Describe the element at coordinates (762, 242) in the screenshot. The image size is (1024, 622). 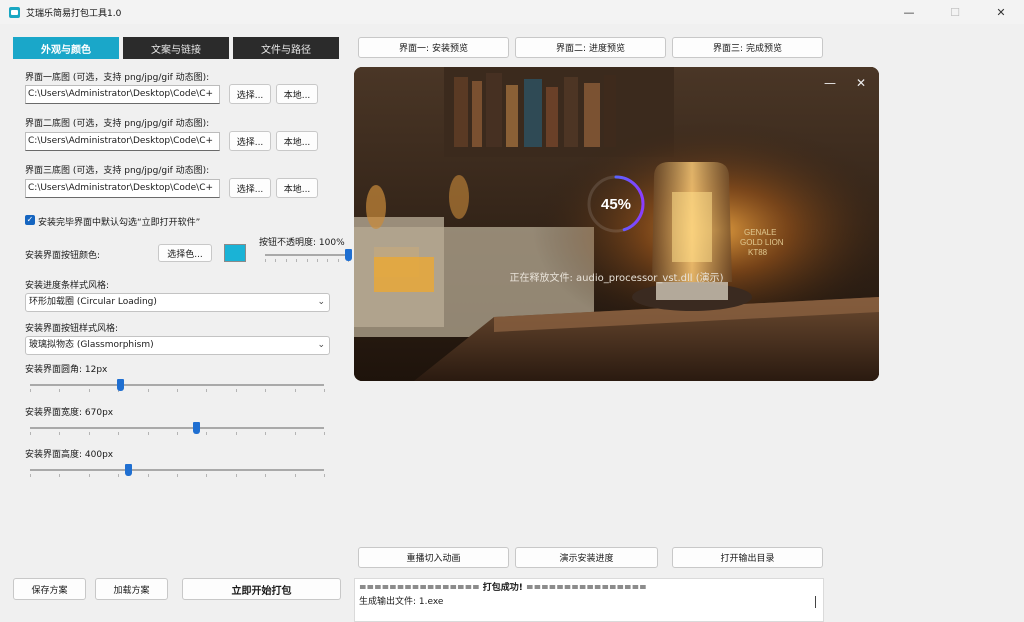
I see `svg-text: GOLD LION` at that location.